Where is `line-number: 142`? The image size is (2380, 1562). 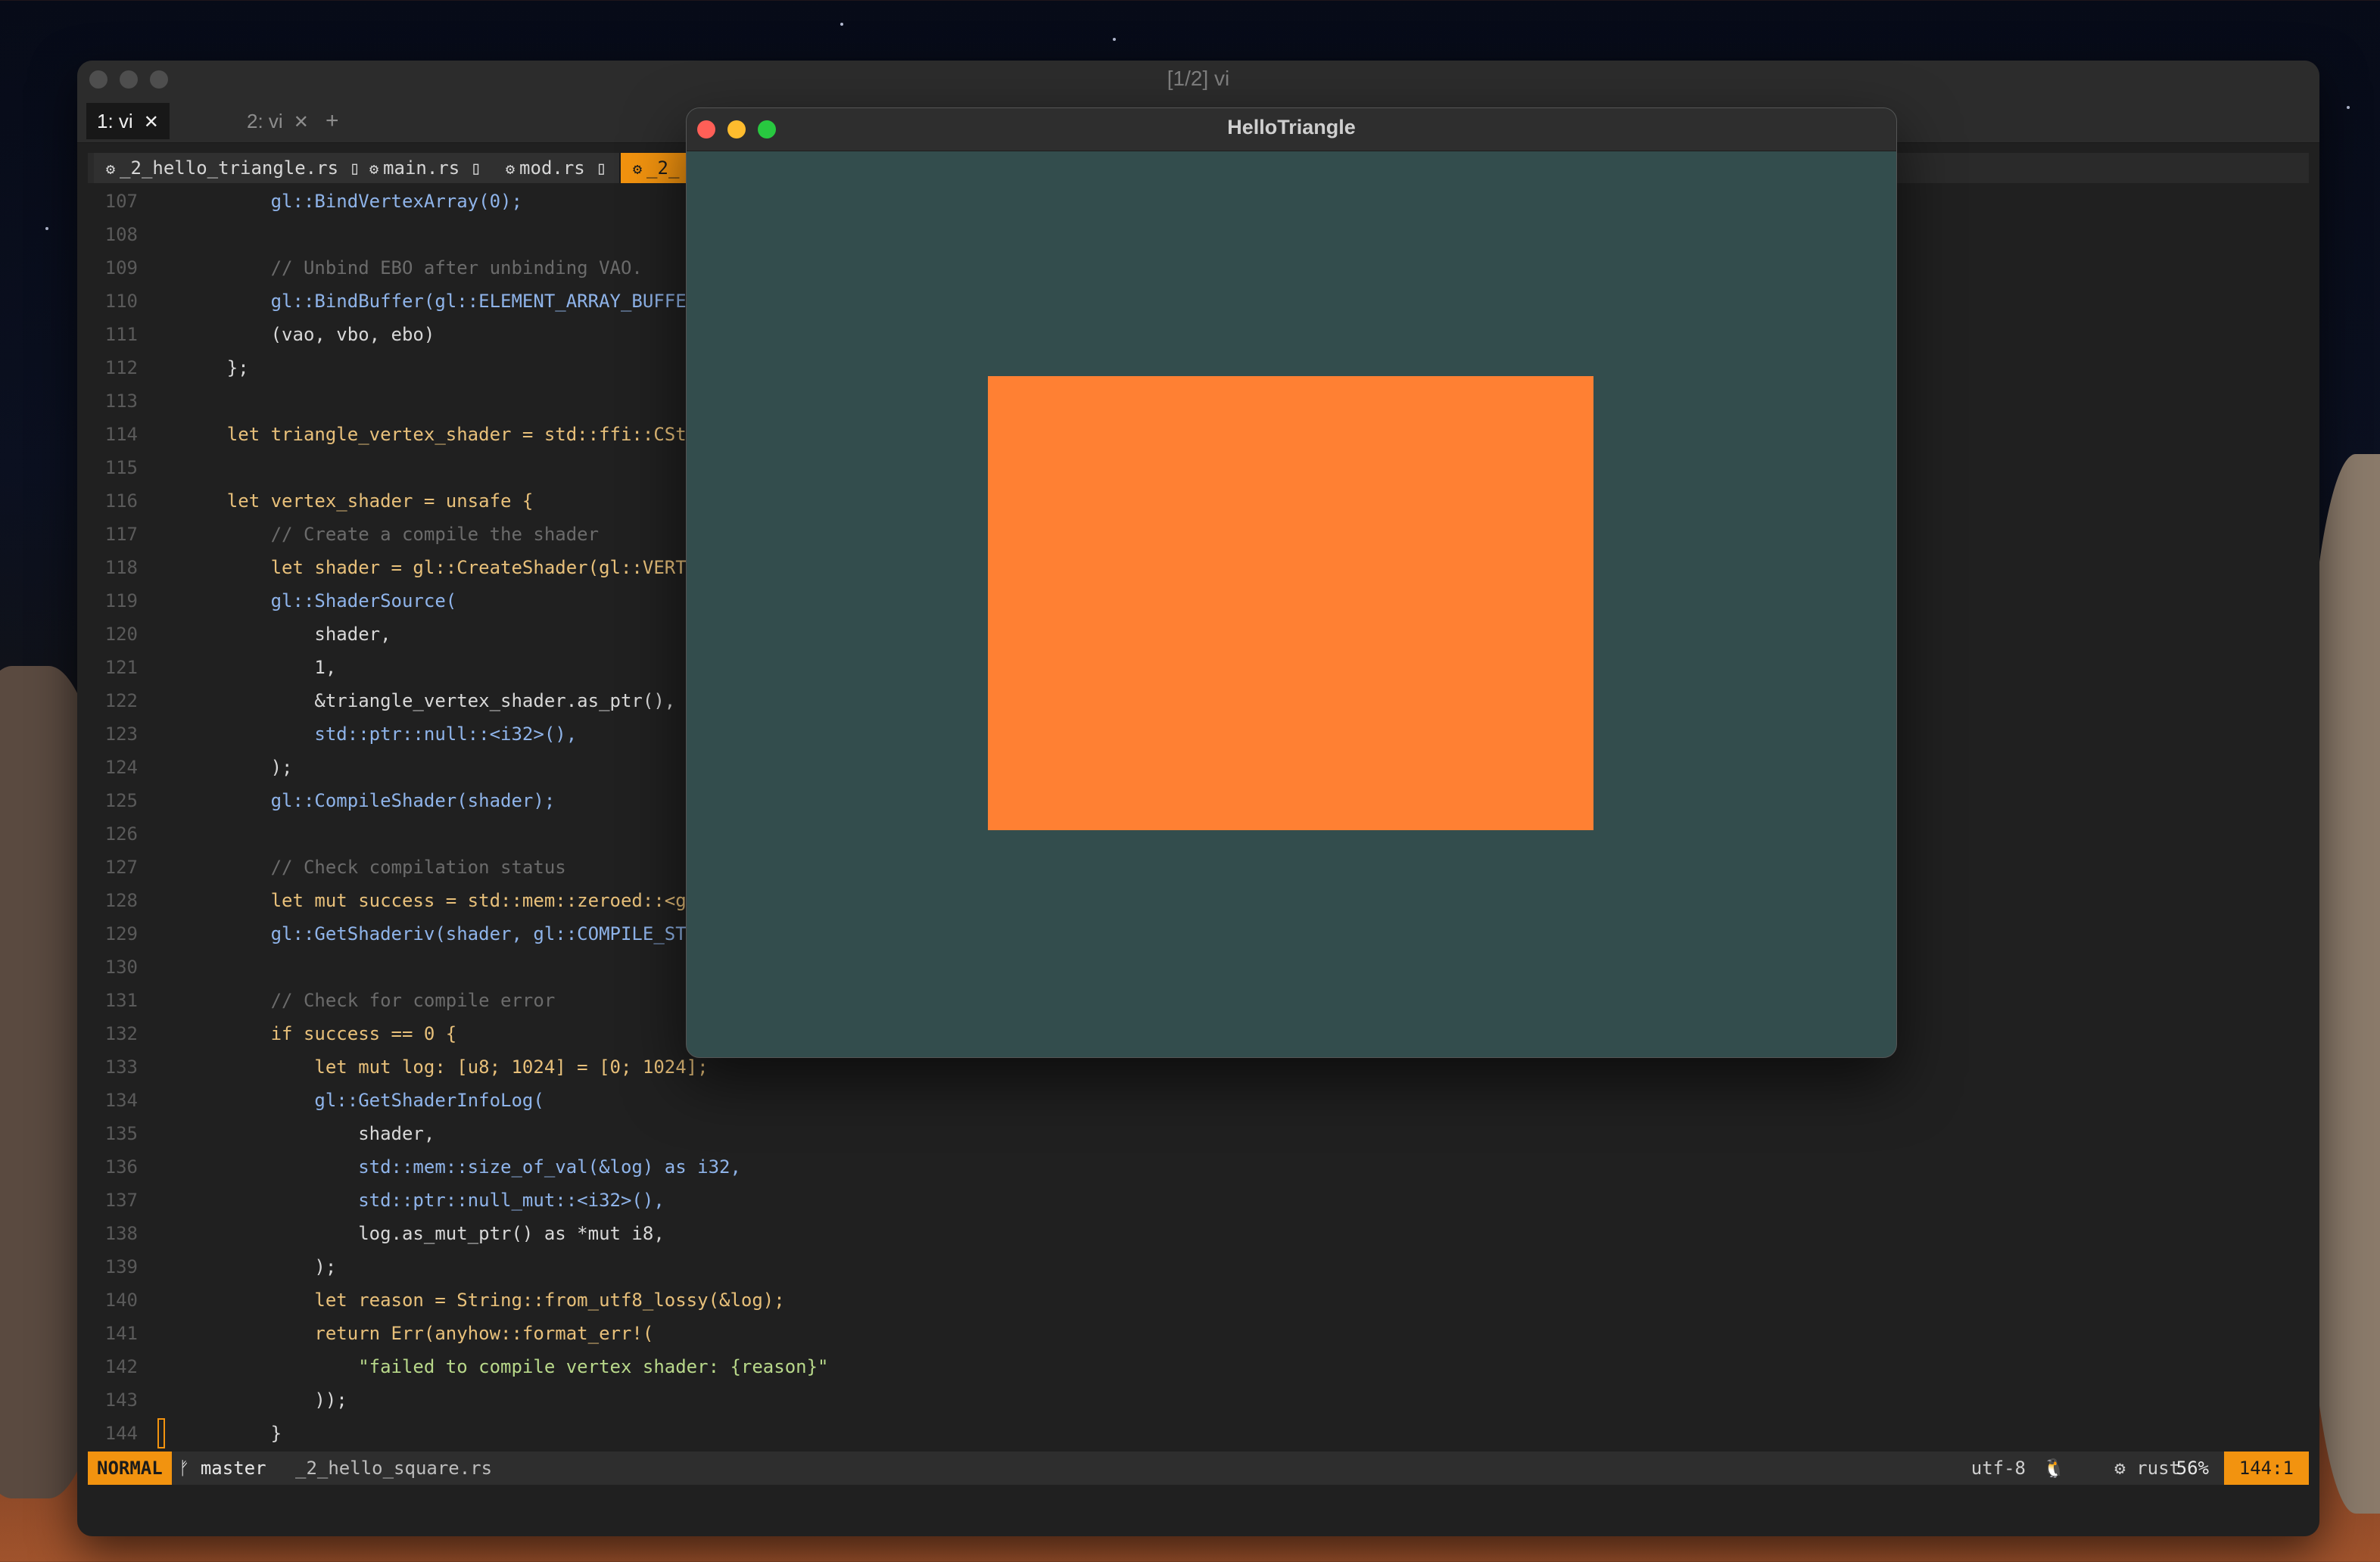 line-number: 142 is located at coordinates (121, 1366).